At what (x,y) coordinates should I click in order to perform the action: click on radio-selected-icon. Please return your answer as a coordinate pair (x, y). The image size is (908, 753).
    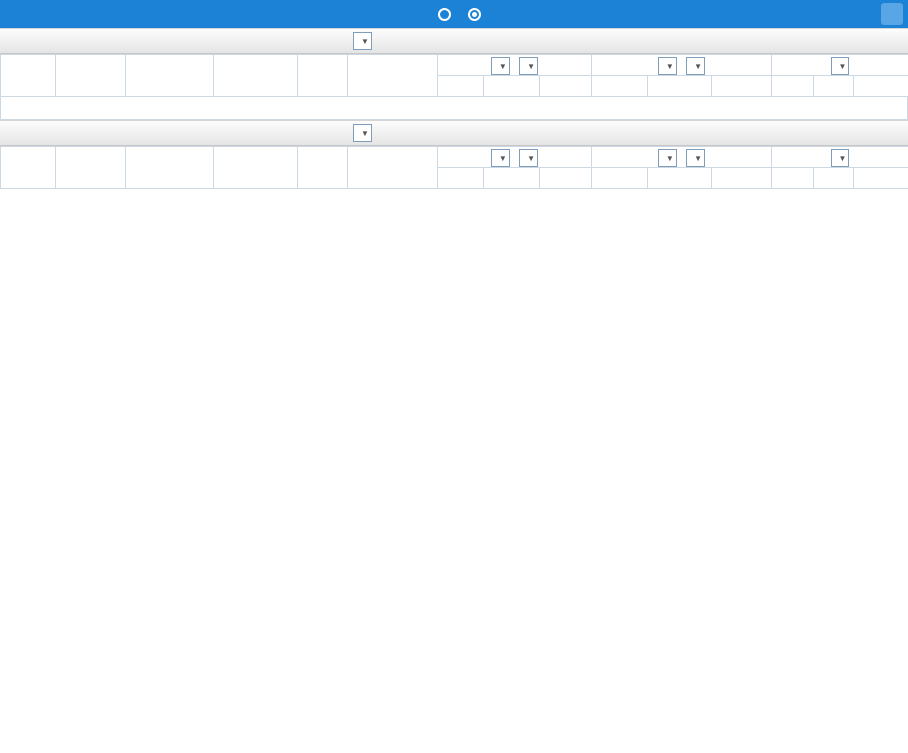
    Looking at the image, I should click on (474, 14).